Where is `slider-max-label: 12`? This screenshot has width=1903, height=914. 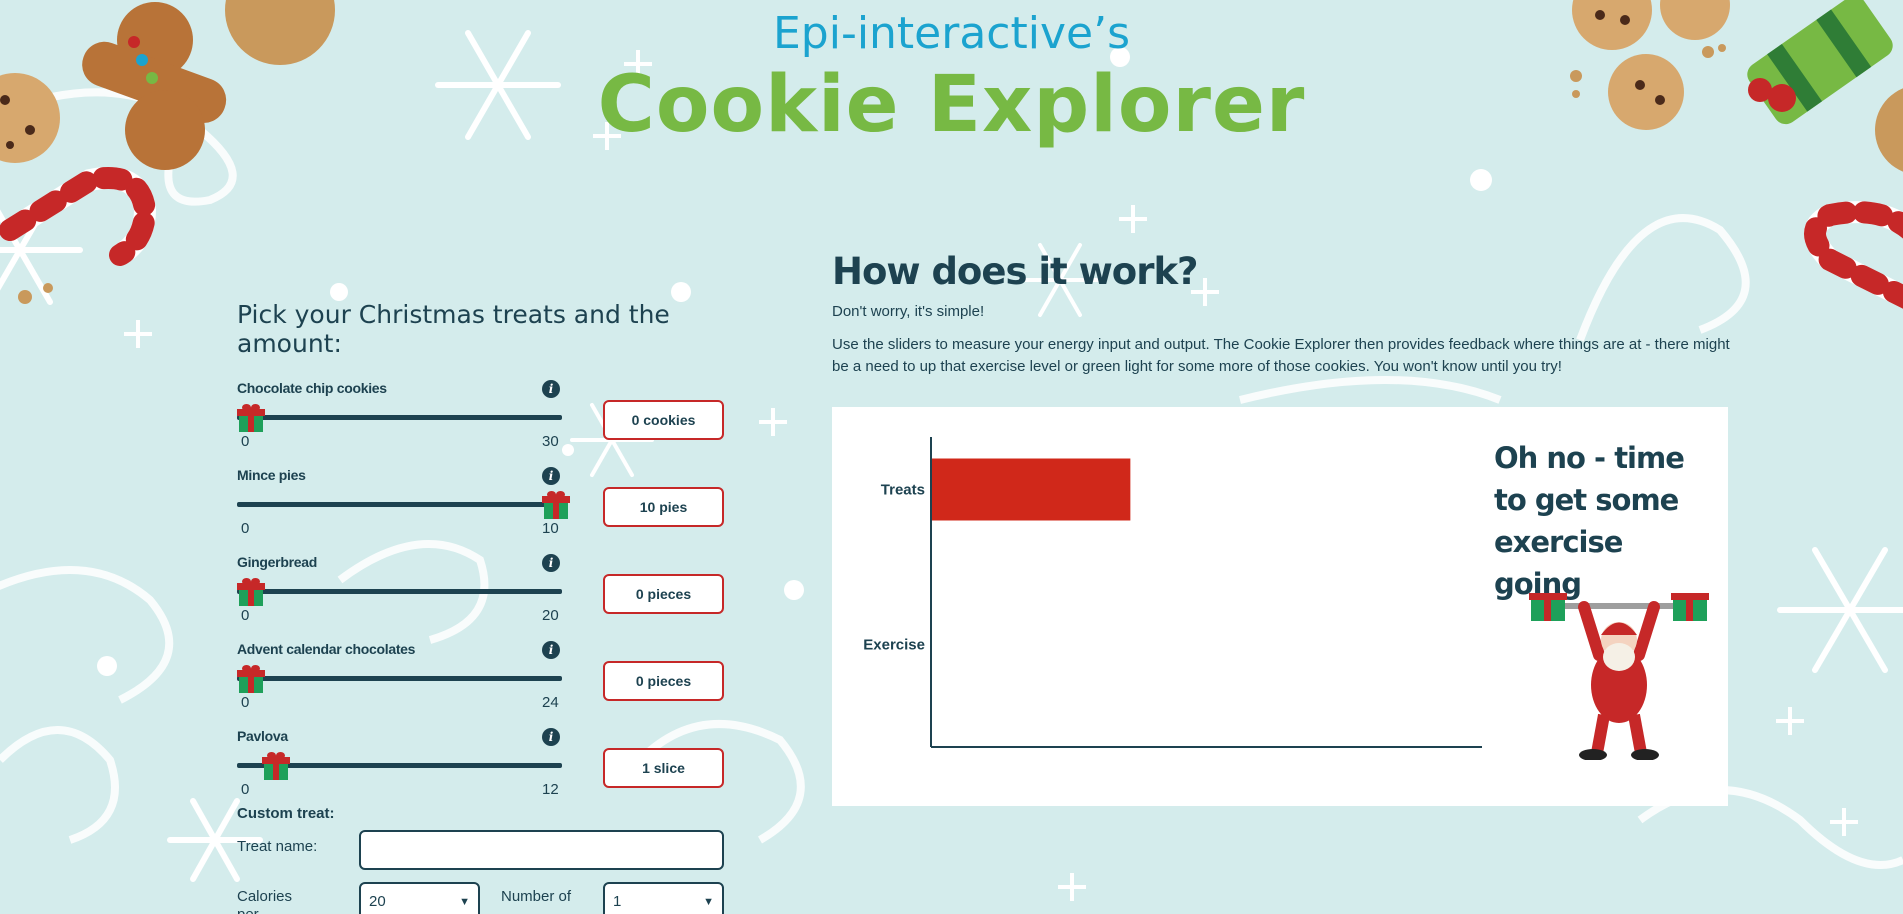 slider-max-label: 12 is located at coordinates (550, 789).